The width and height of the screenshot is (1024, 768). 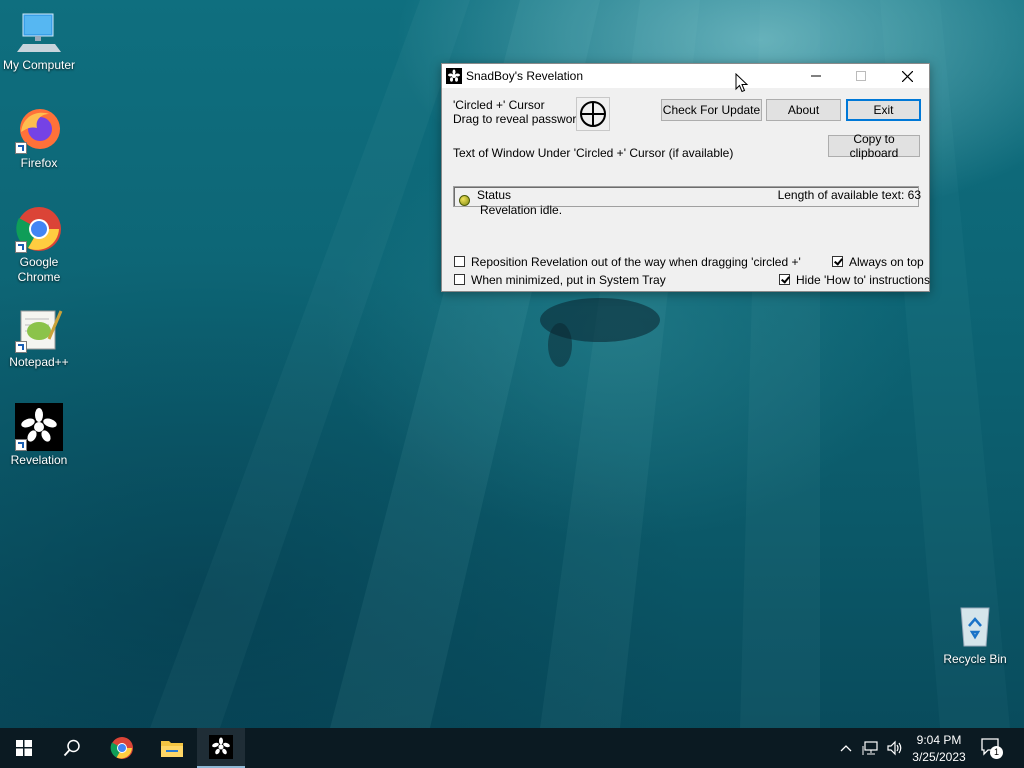 What do you see at coordinates (568, 280) in the screenshot?
I see `minimize-to-tray-label: When minimized, put in System Tray` at bounding box center [568, 280].